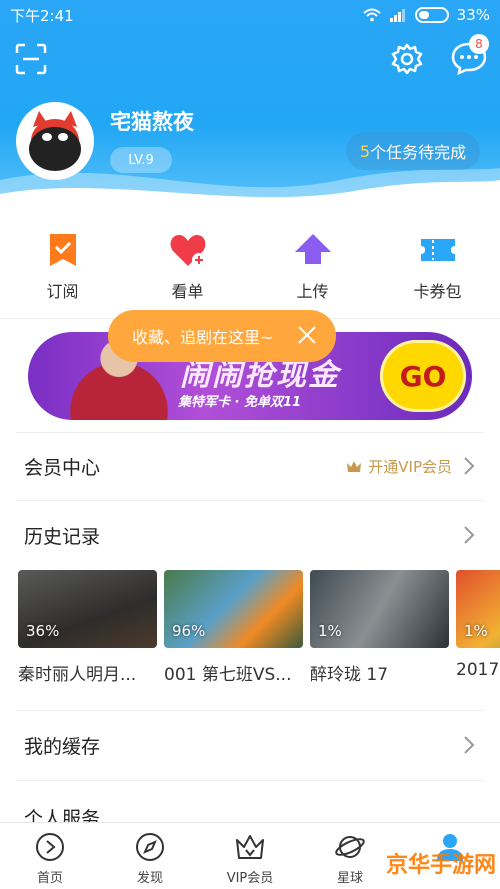  I want to click on row-label: 我的缓存, so click(62, 746).